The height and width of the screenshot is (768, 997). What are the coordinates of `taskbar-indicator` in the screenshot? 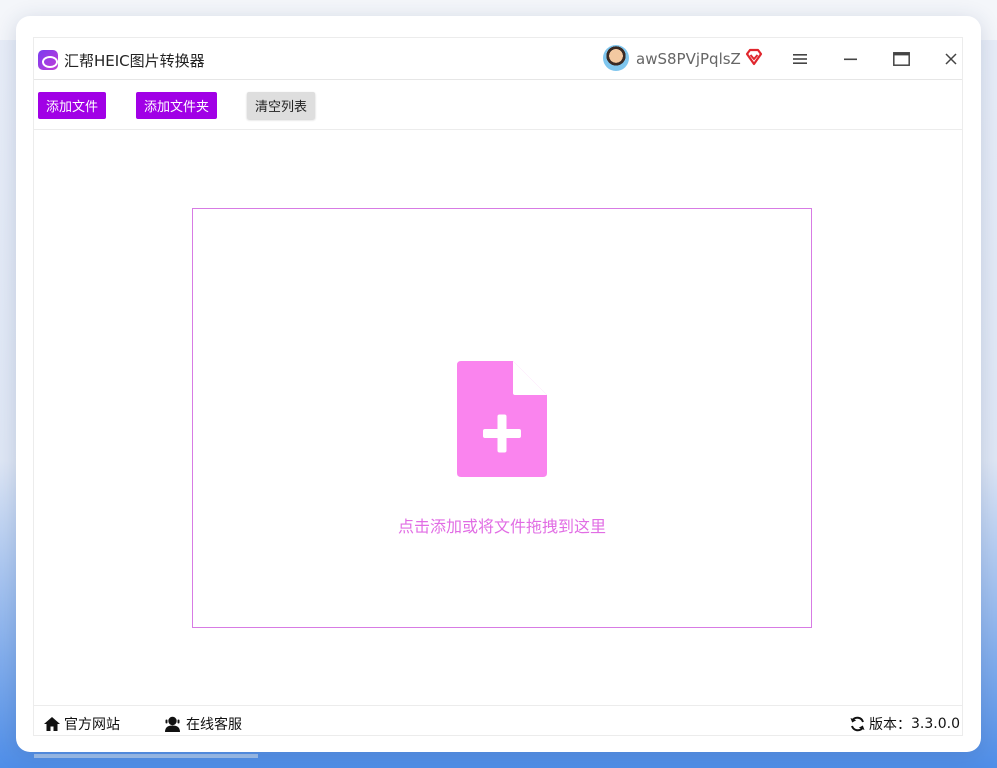 It's located at (146, 756).